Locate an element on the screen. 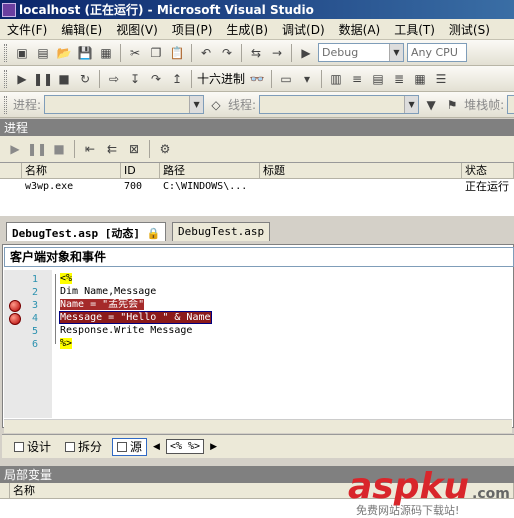 The image size is (514, 518). new-project-icon: ▣ is located at coordinates (22, 53).